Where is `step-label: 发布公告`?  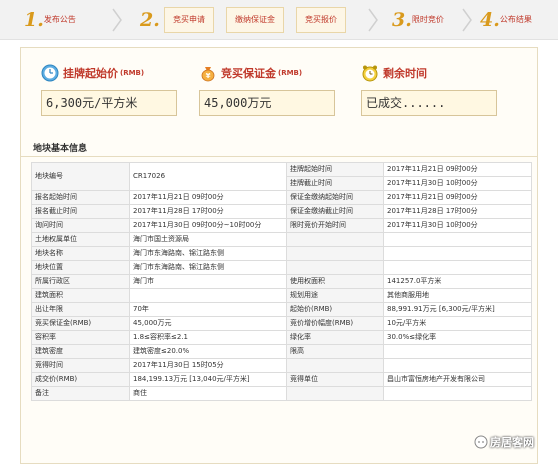
step-label: 发布公告 is located at coordinates (59, 19).